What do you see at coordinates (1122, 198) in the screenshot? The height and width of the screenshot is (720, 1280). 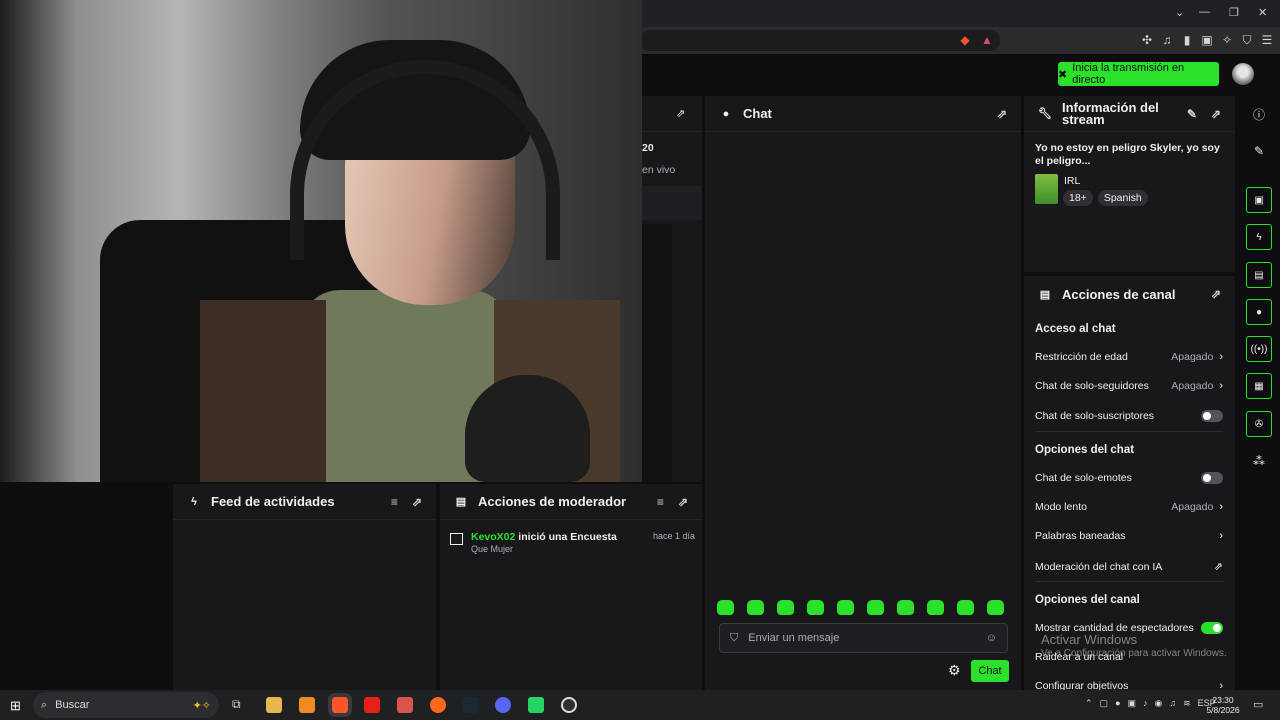 I see `tag-badge: Spanish` at bounding box center [1122, 198].